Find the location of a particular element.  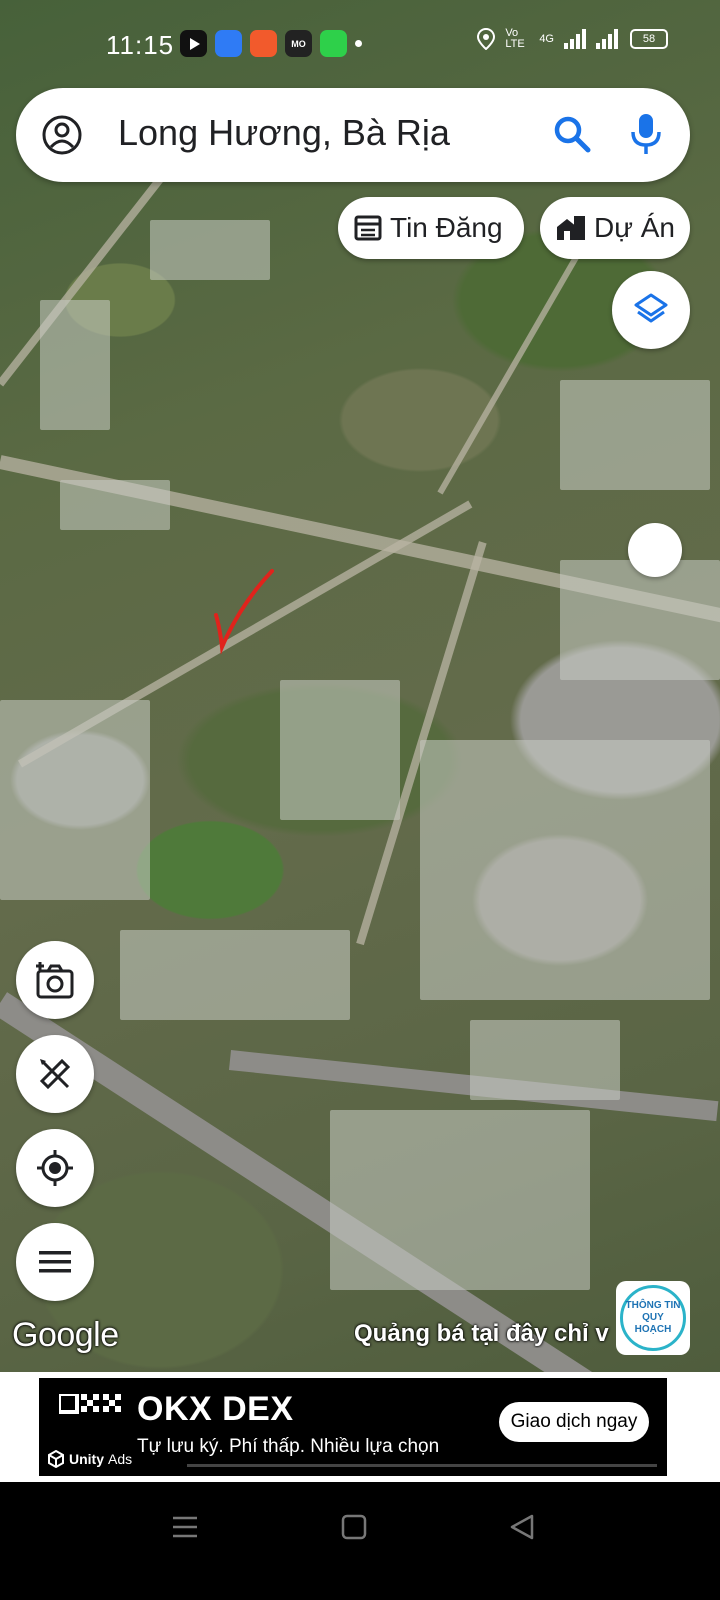

shopee-icon is located at coordinates (263, 43).